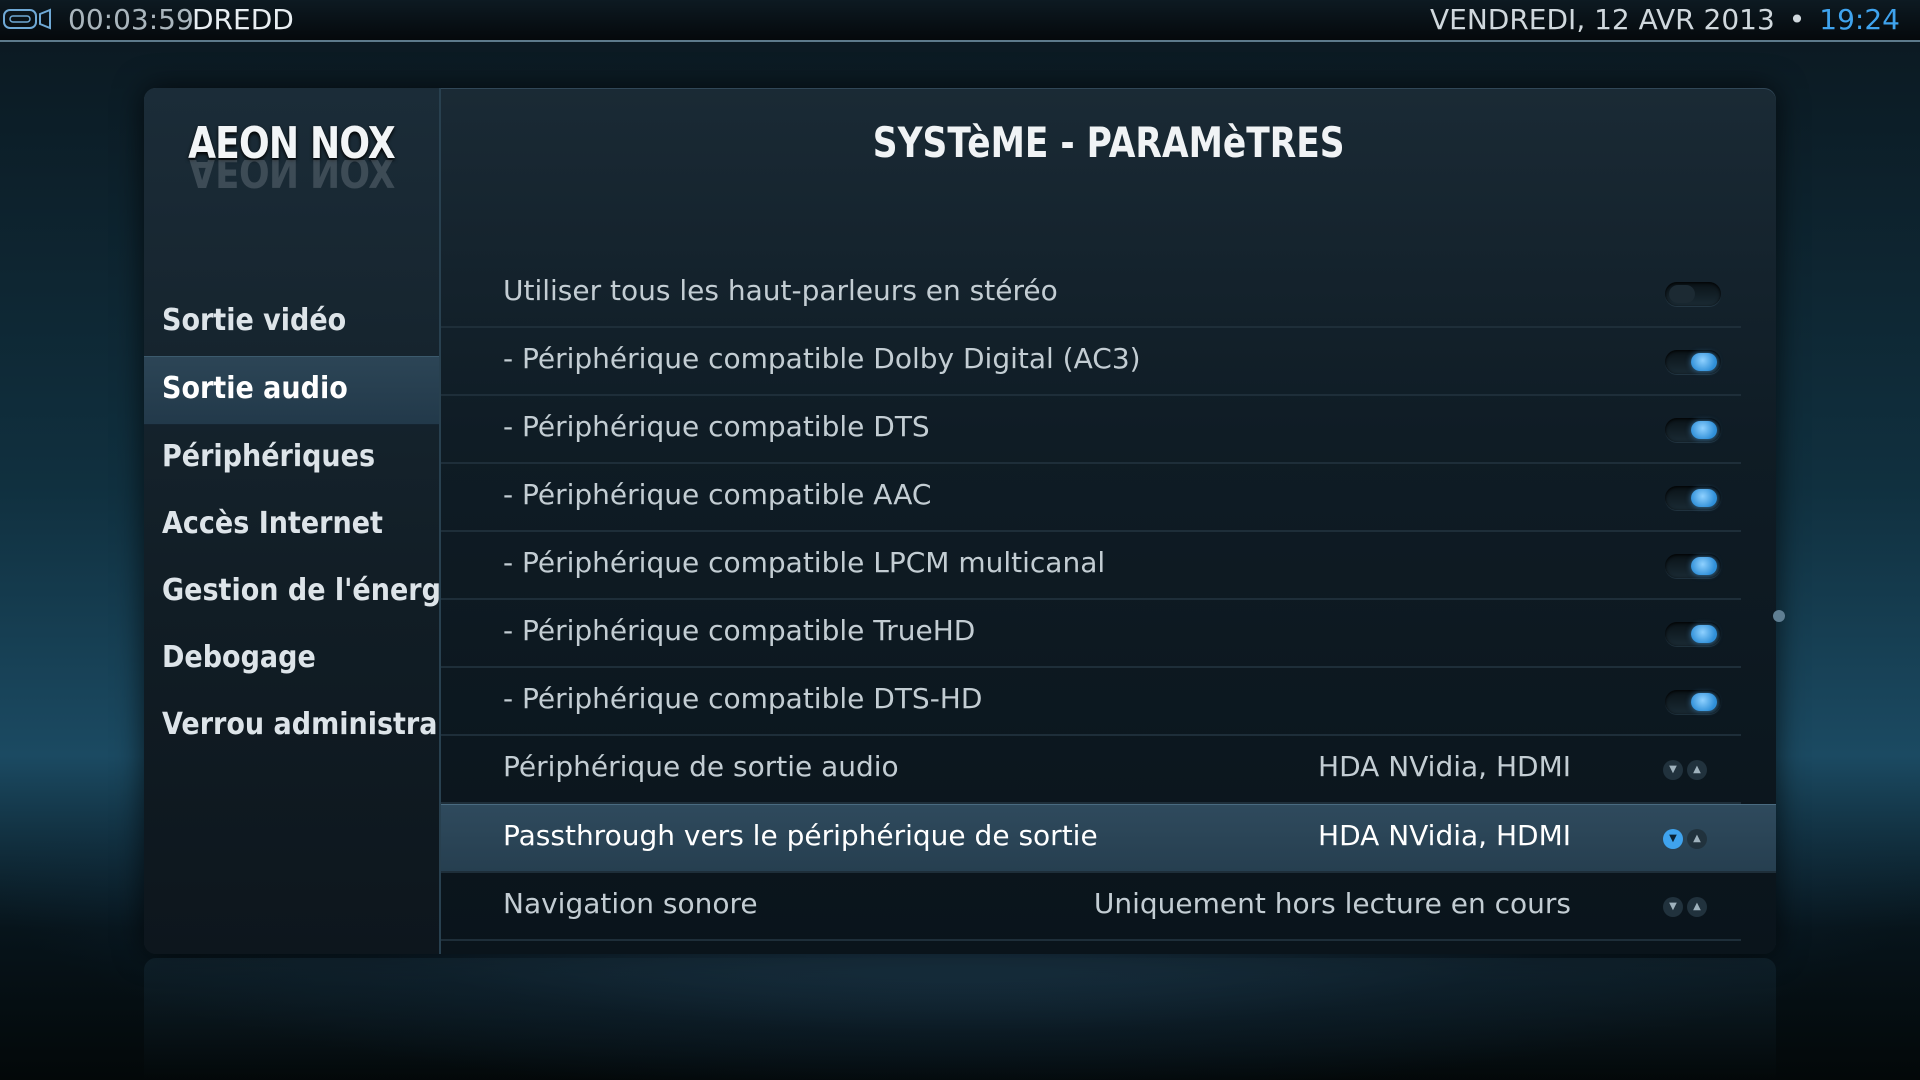 This screenshot has height=1080, width=1920. What do you see at coordinates (960, 1019) in the screenshot?
I see `panel-reflection` at bounding box center [960, 1019].